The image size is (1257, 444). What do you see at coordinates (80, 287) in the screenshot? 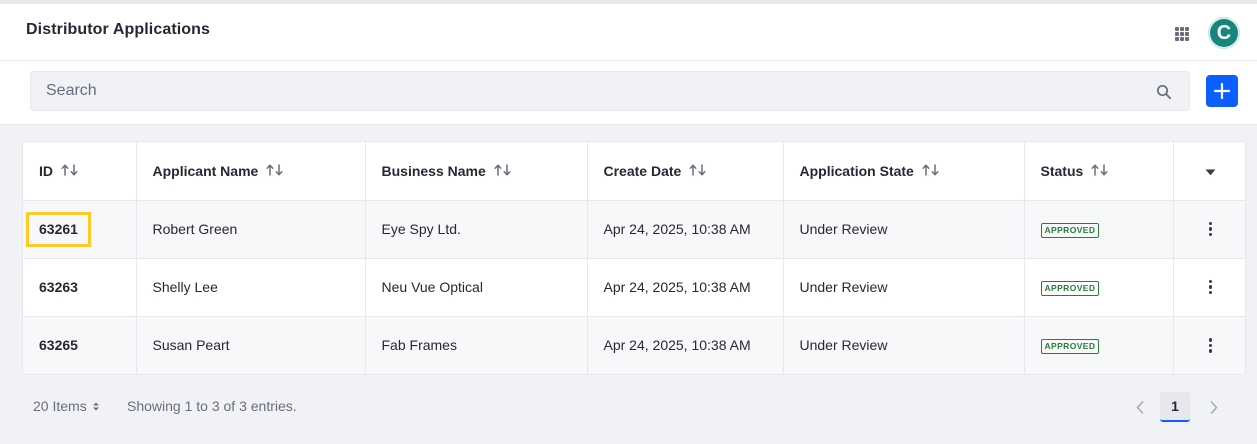
I see `id-cell: 63263` at bounding box center [80, 287].